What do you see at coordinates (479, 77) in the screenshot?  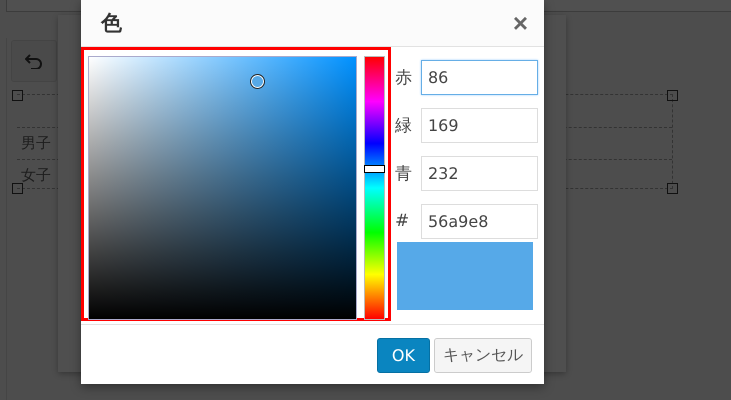 I see `input-field: 86` at bounding box center [479, 77].